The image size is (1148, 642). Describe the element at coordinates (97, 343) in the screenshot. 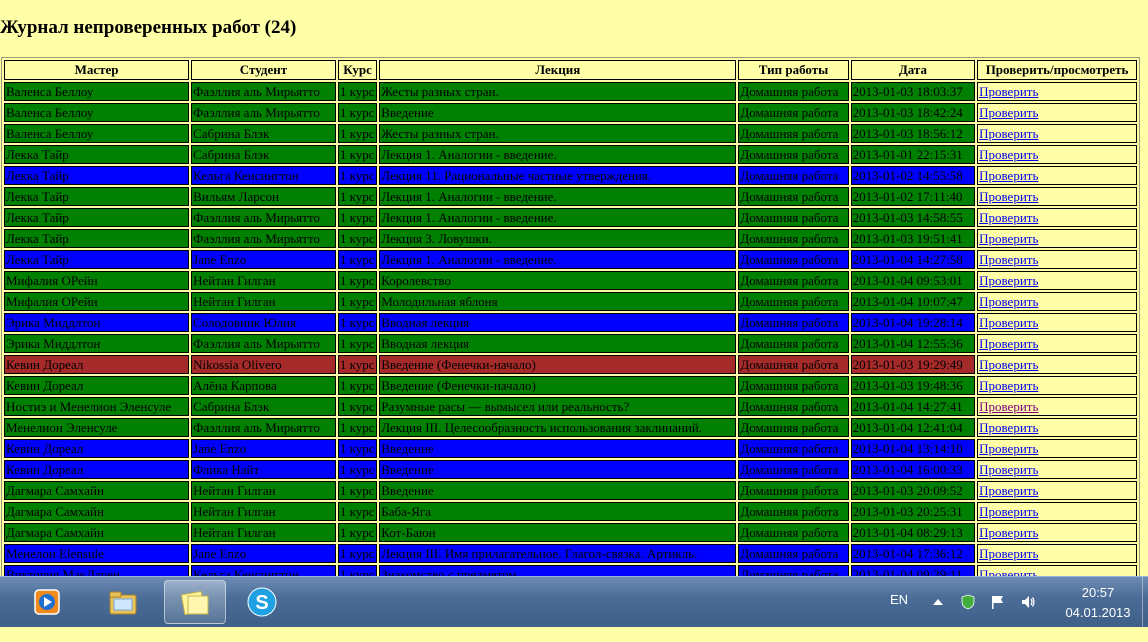

I see `cell-master: Эрика Миддлтон` at that location.